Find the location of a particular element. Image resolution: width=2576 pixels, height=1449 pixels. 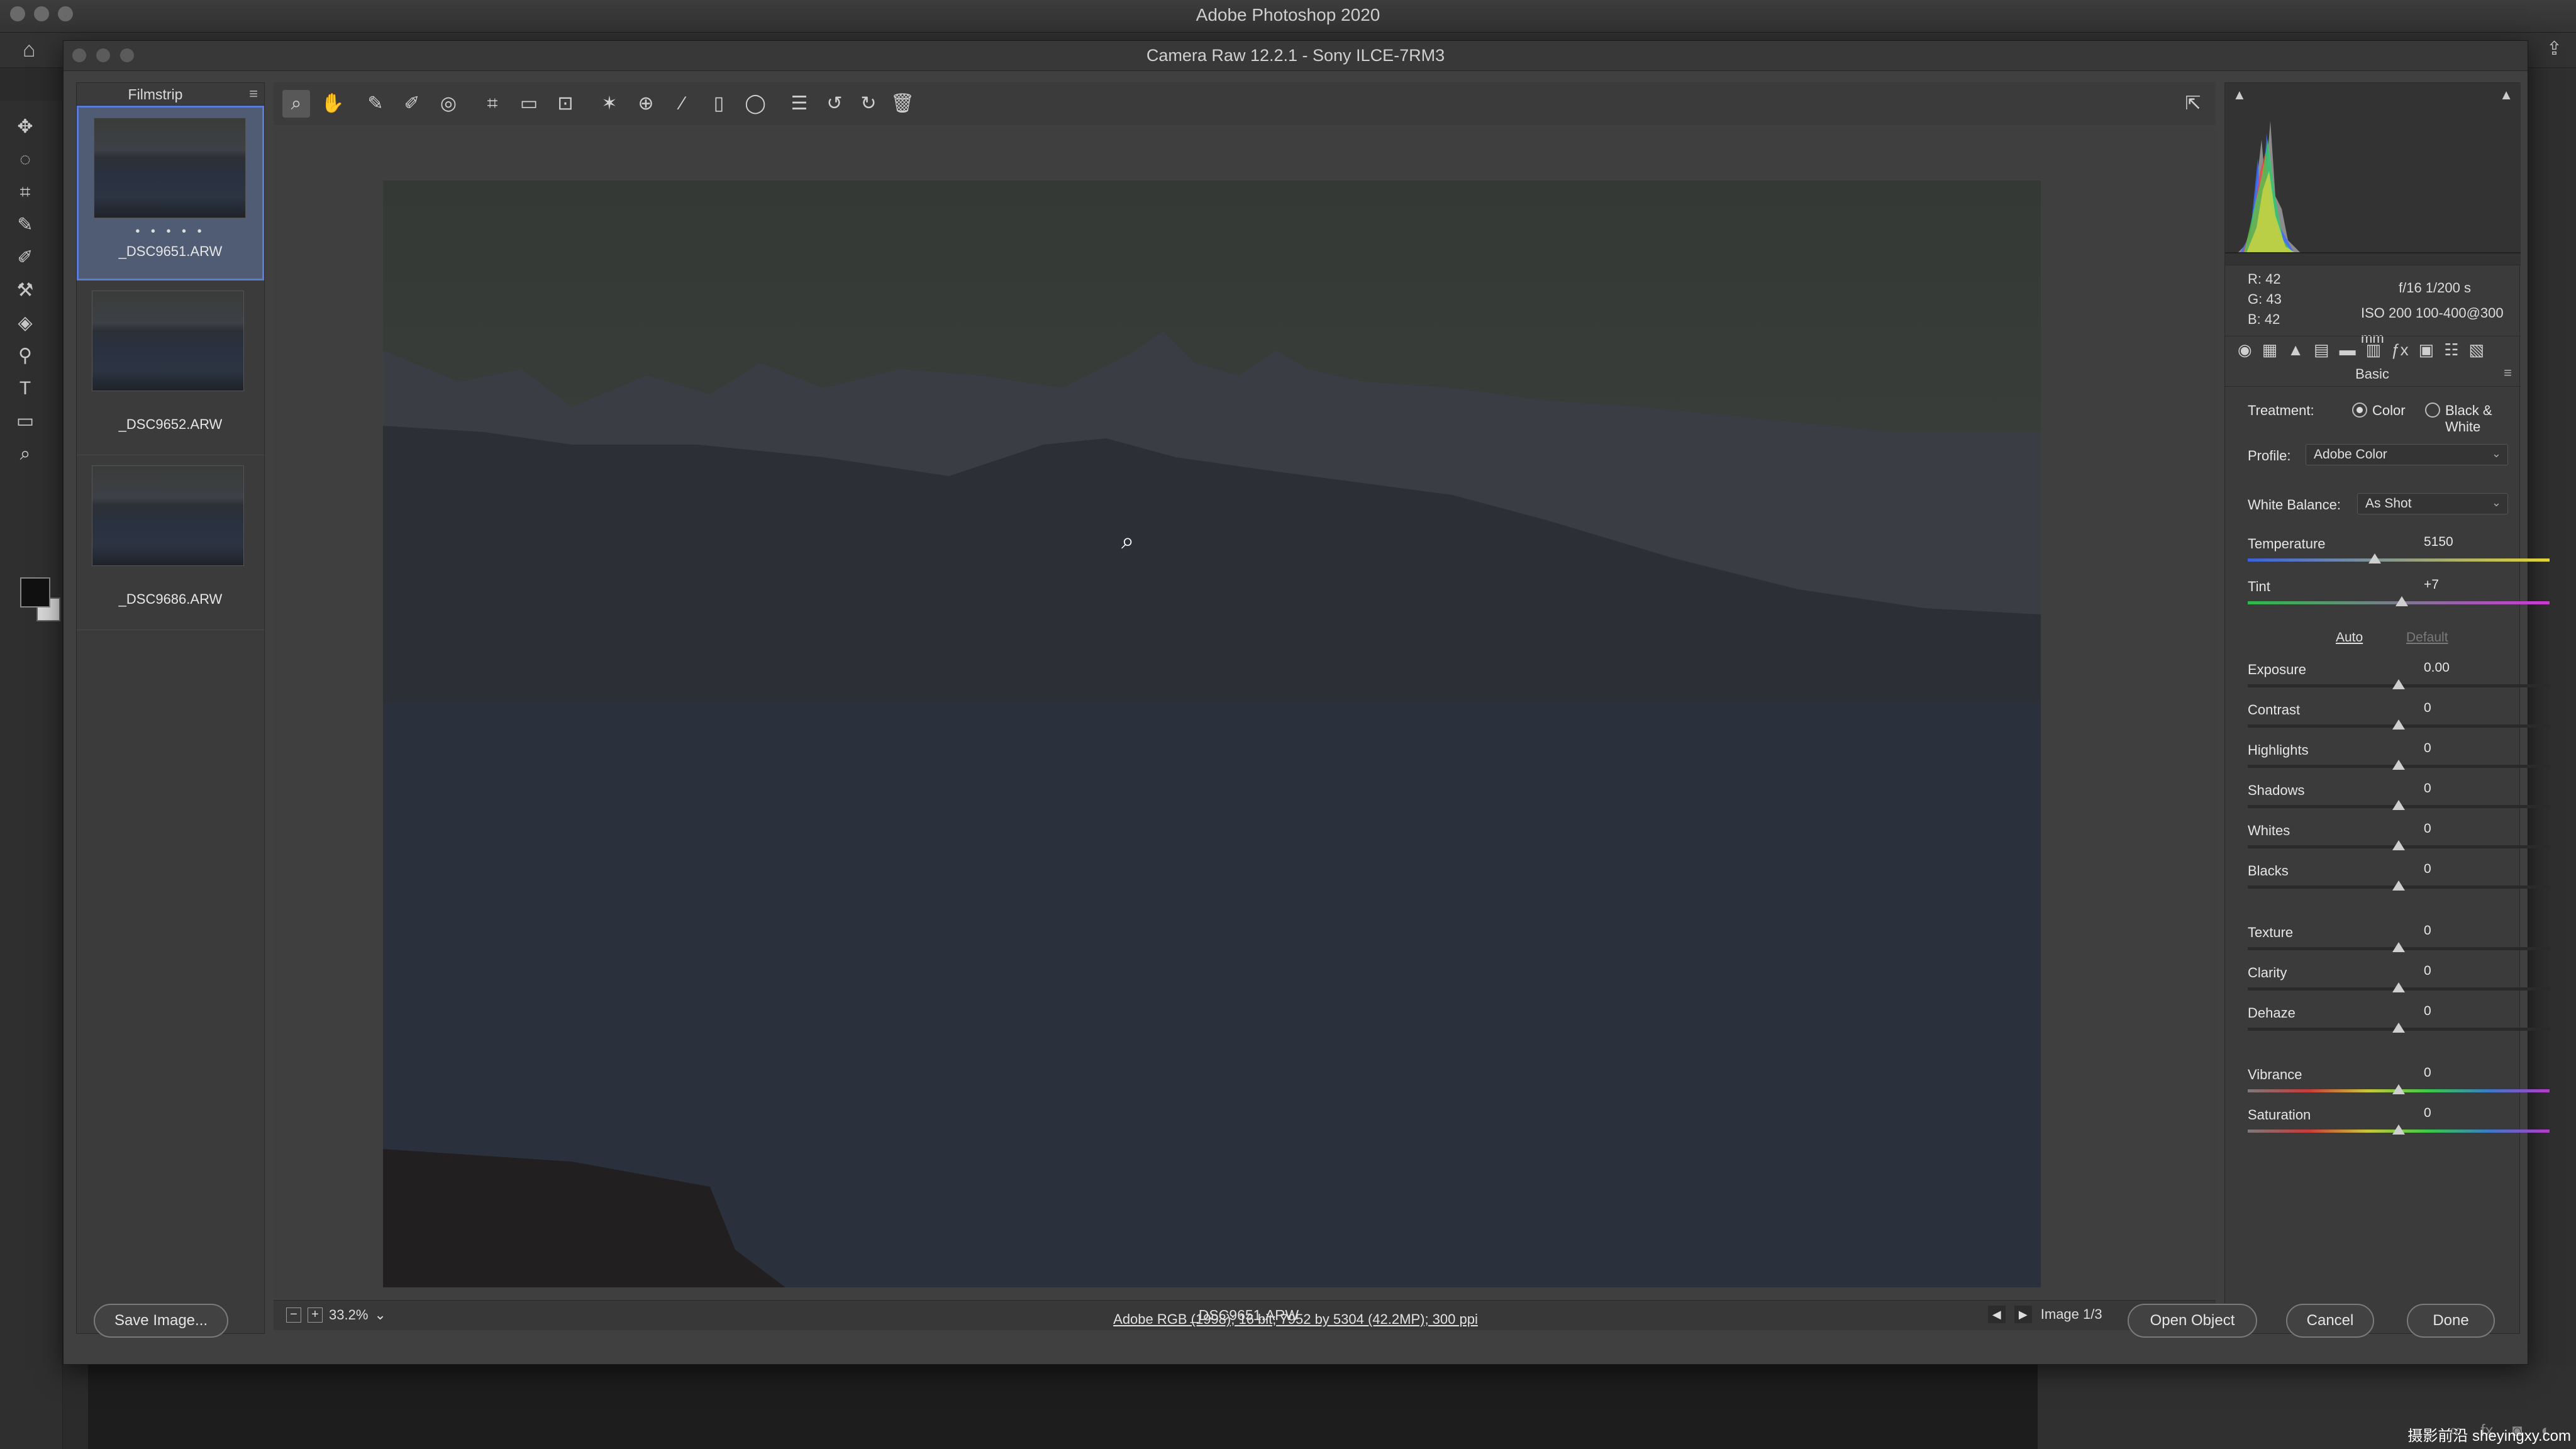

zoom-icon: ⌕ is located at coordinates (296, 104).